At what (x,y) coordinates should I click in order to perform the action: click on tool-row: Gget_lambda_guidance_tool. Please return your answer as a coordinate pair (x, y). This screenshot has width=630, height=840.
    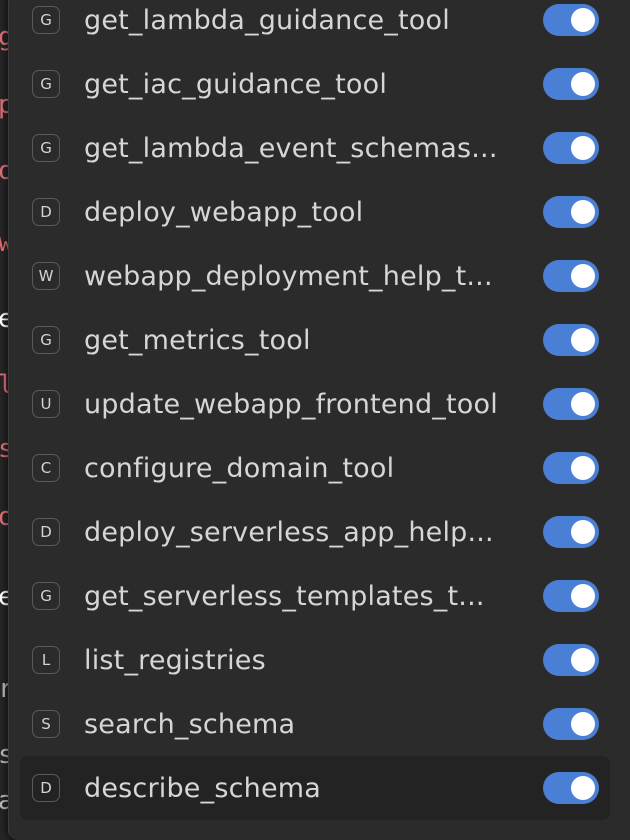
    Looking at the image, I should click on (315, 26).